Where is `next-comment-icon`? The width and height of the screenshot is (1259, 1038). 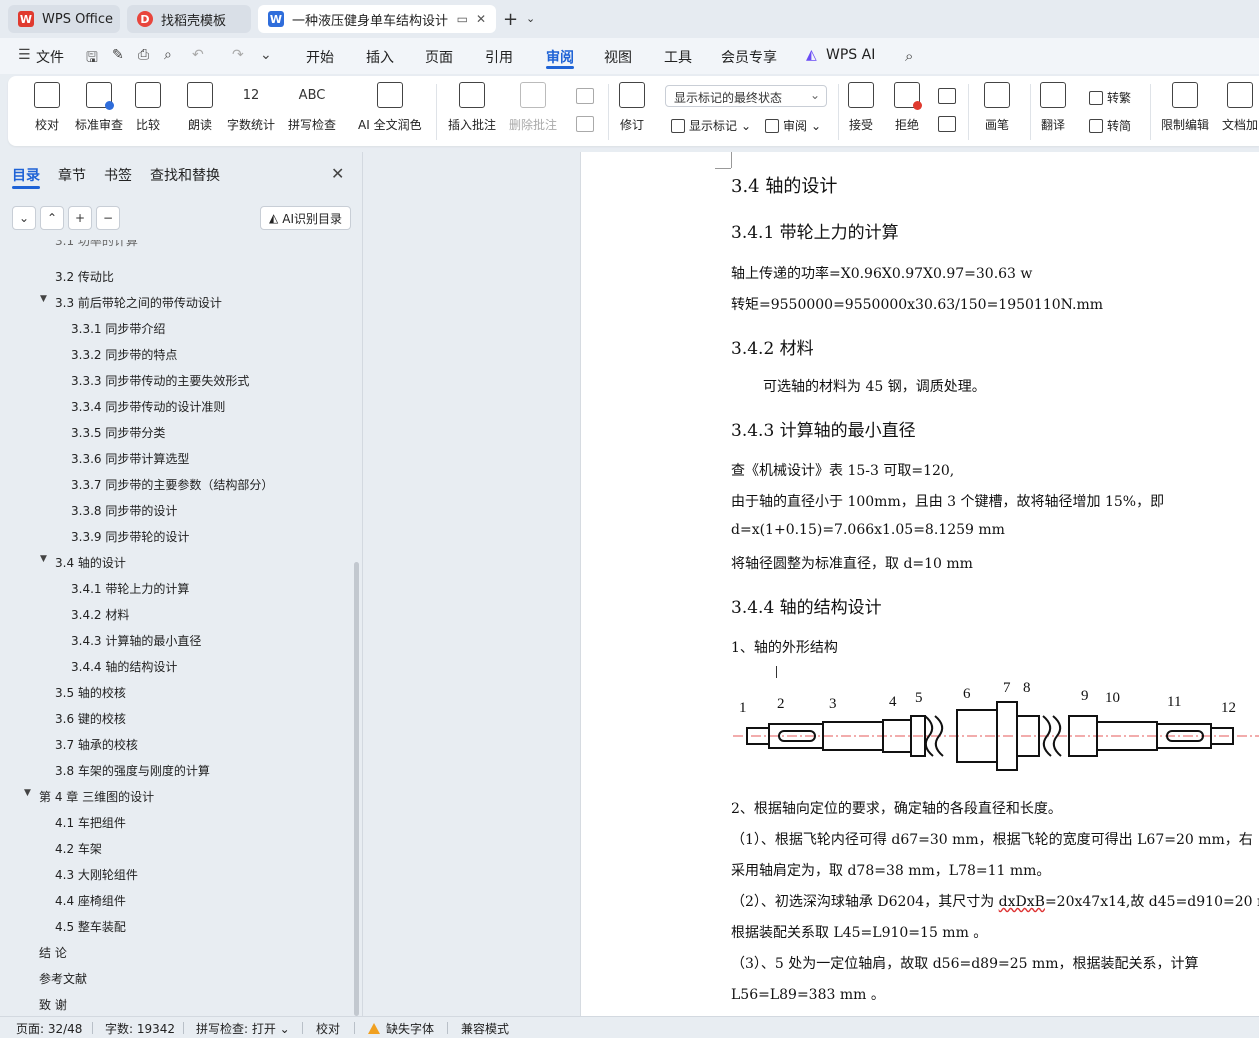
next-comment-icon is located at coordinates (585, 124).